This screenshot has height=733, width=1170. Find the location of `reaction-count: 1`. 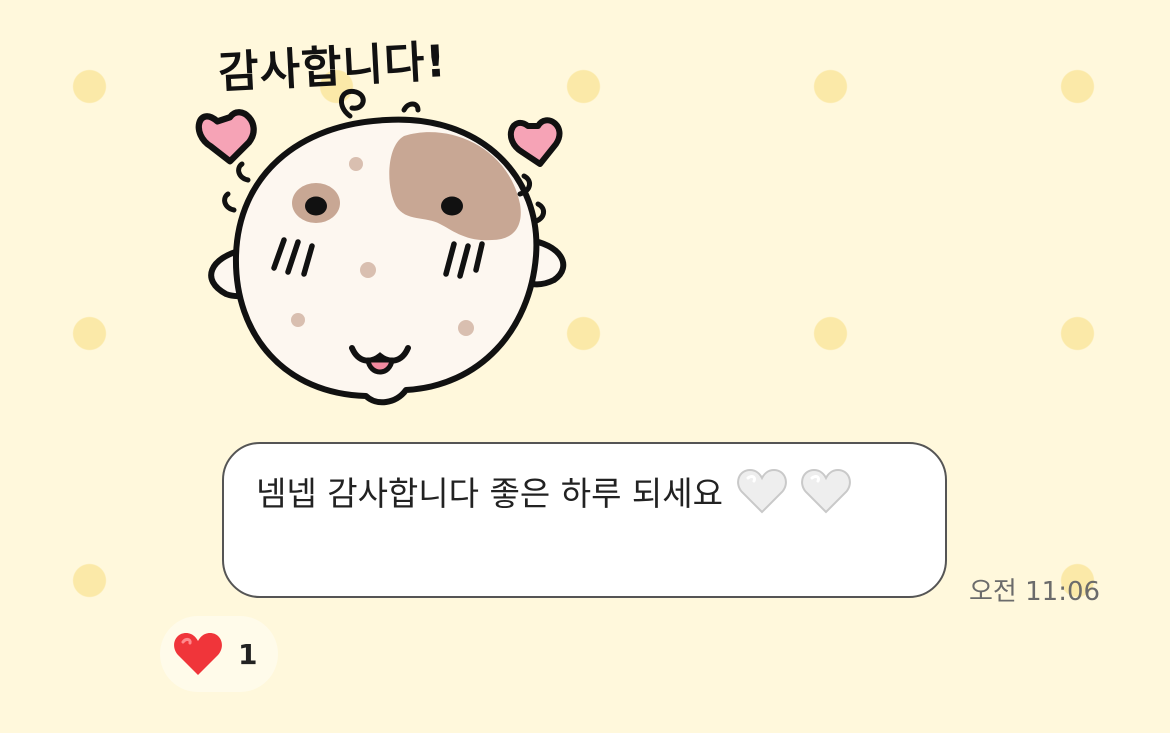

reaction-count: 1 is located at coordinates (248, 654).